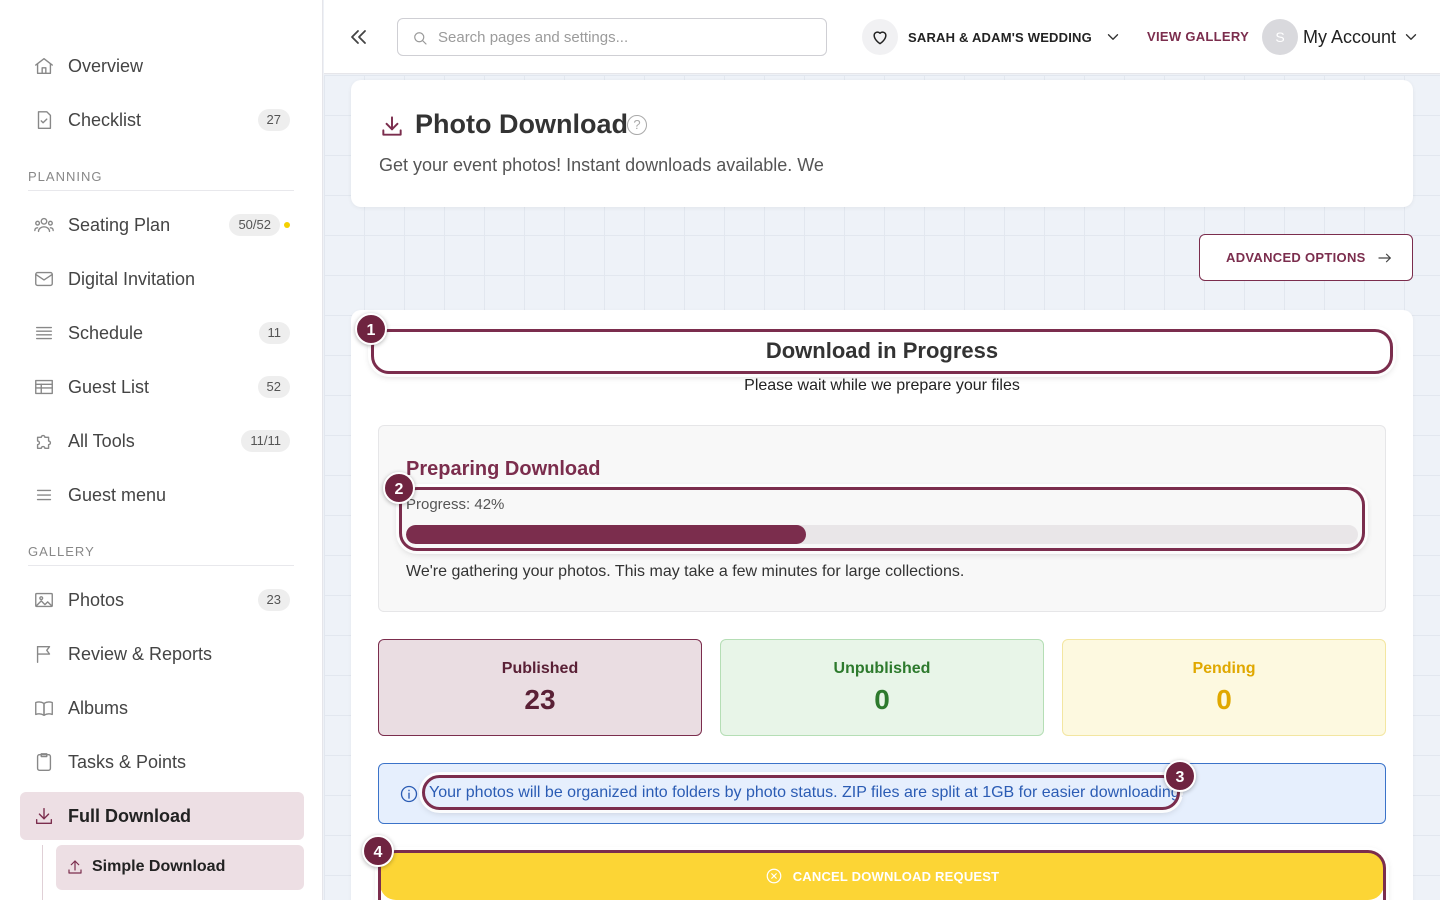 This screenshot has height=900, width=1440. What do you see at coordinates (119, 224) in the screenshot?
I see `sidebar-item-label: Seating Plan` at bounding box center [119, 224].